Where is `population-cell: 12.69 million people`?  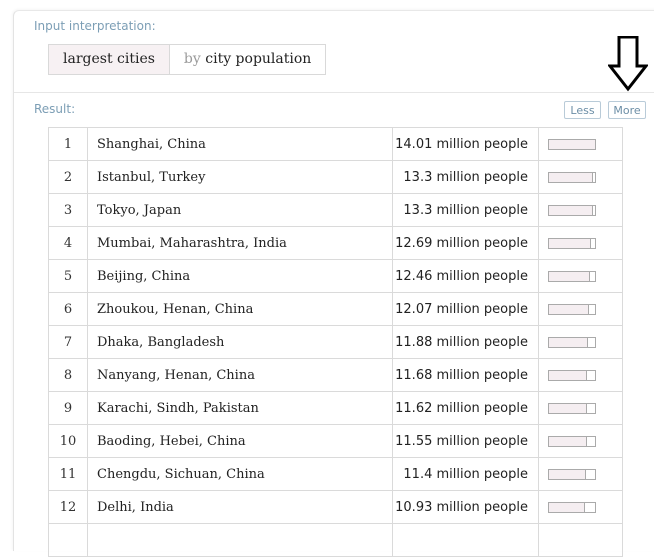
population-cell: 12.69 million people is located at coordinates (465, 243).